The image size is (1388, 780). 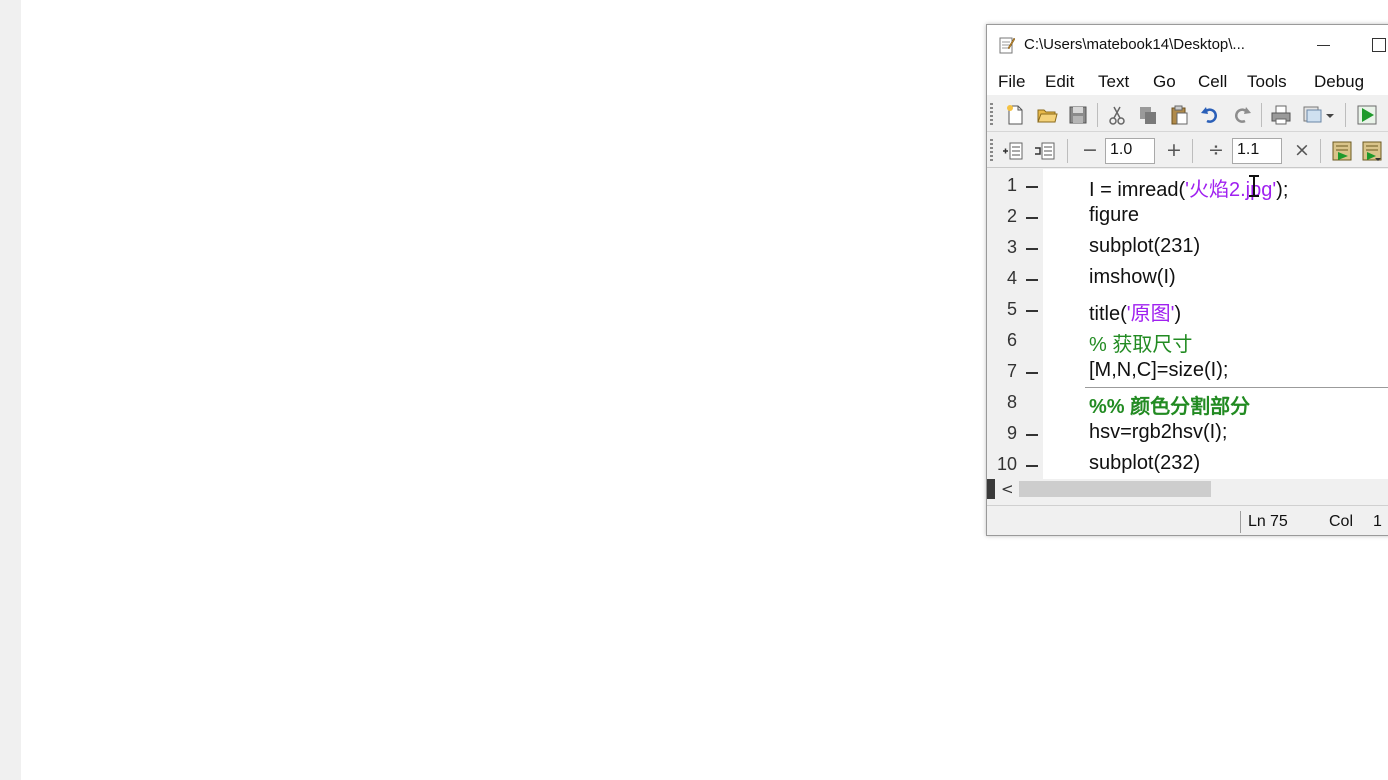 I want to click on code-text: figure, so click(x=1114, y=215).